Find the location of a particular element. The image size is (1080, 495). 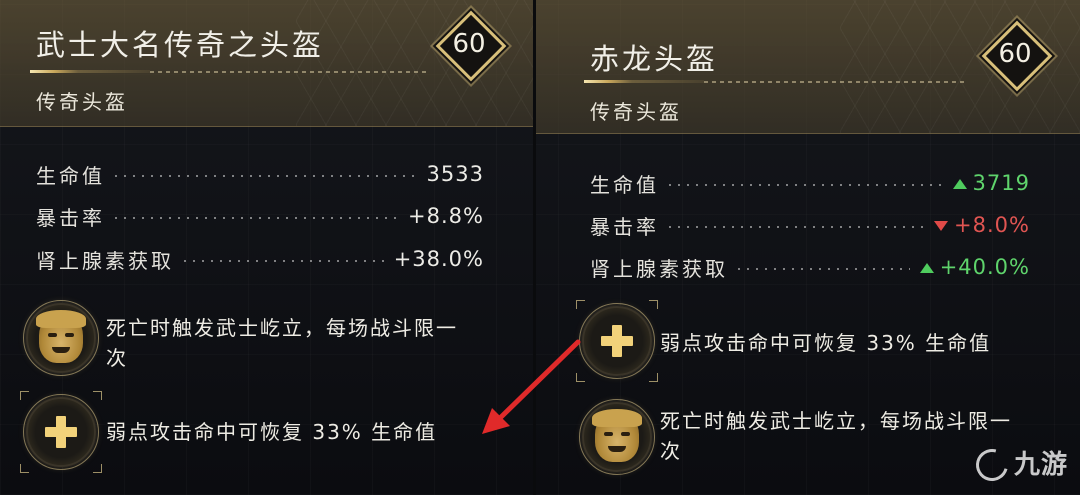

stat-value: 3533 is located at coordinates (455, 174).